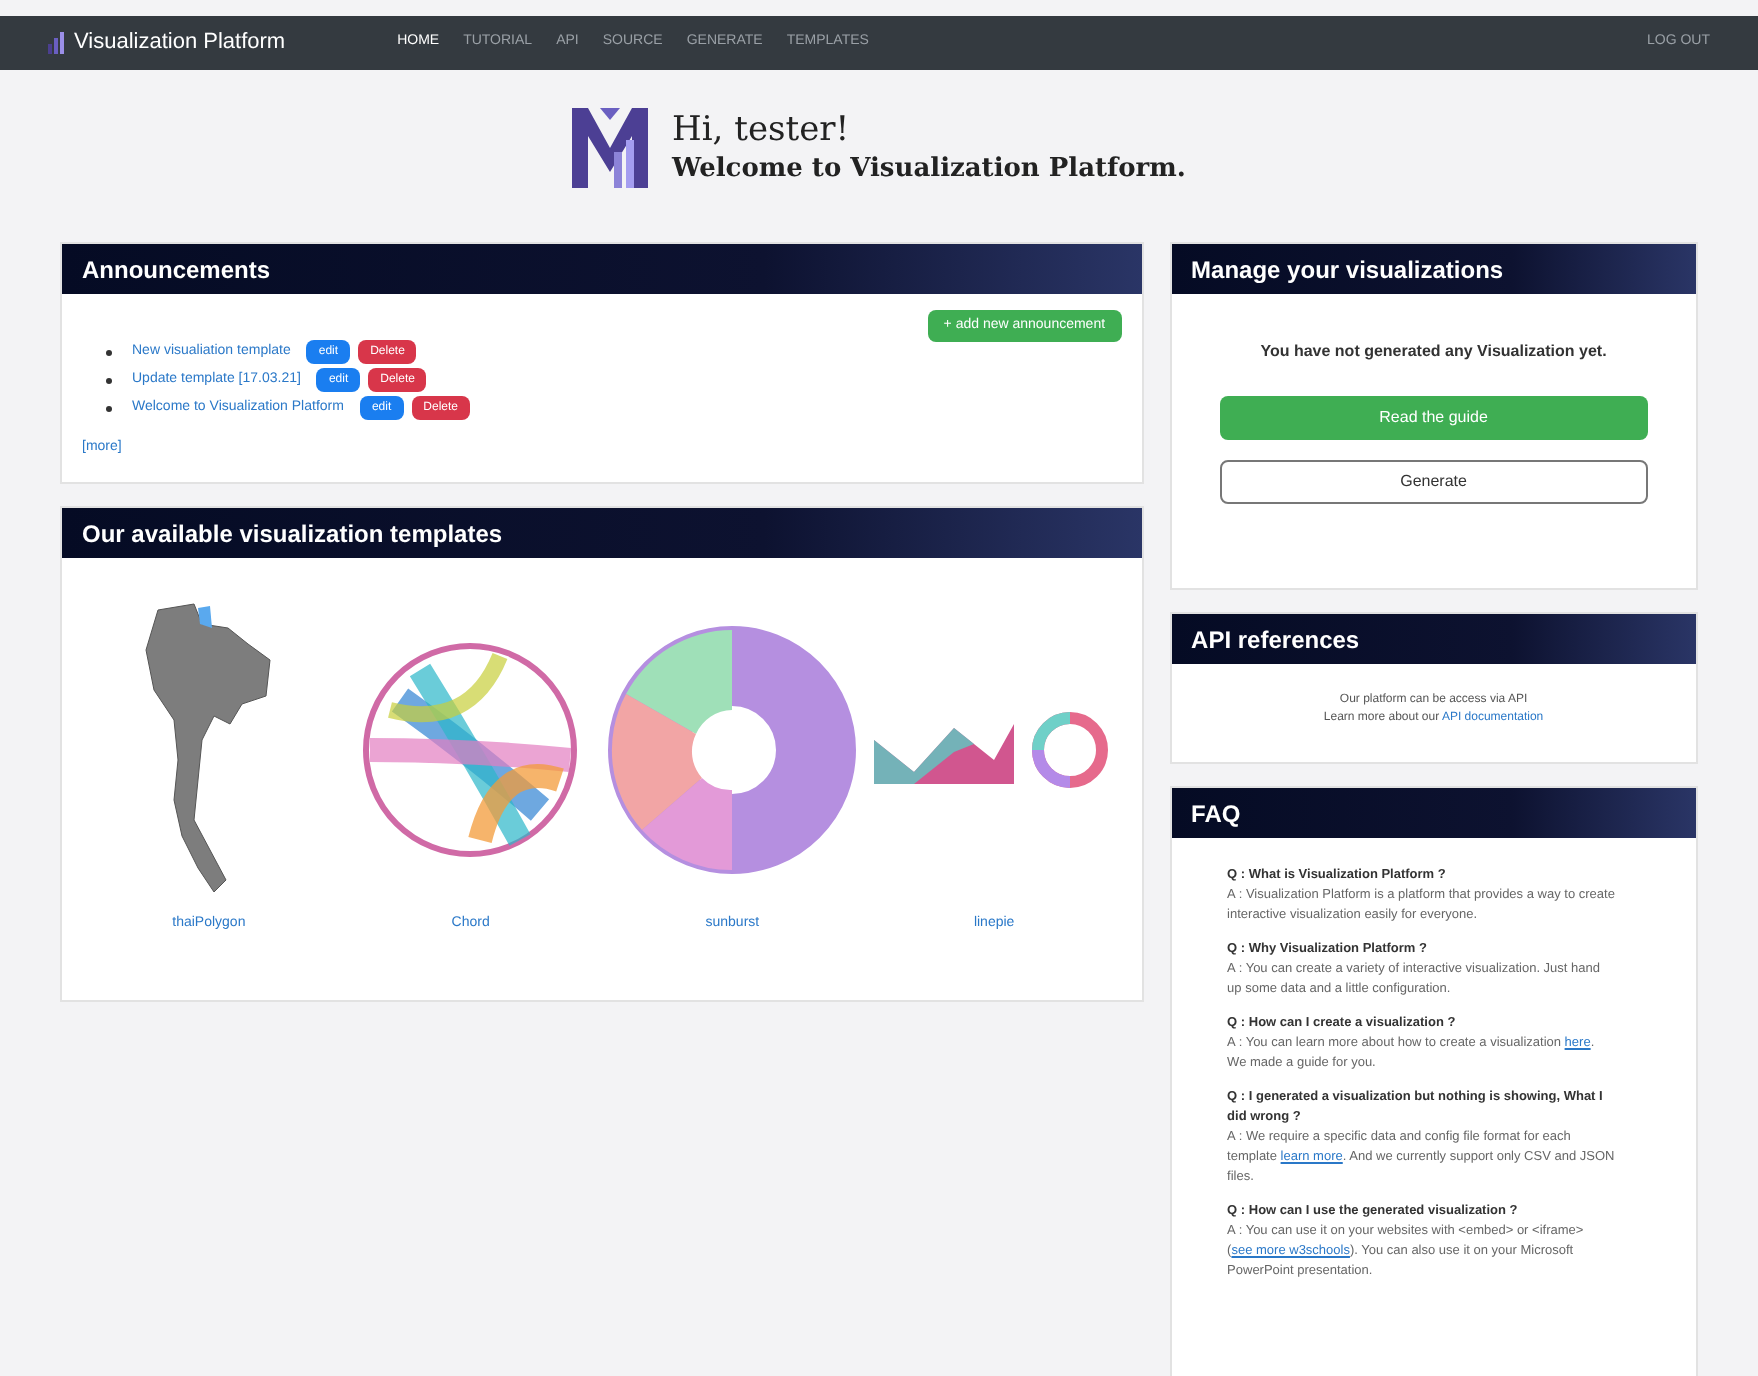  Describe the element at coordinates (180, 43) in the screenshot. I see `brand-name: Visualization Platform` at that location.